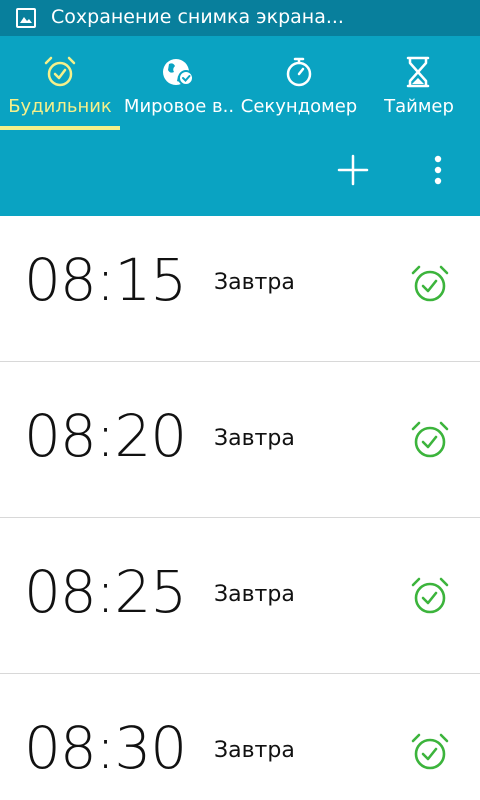 This screenshot has width=480, height=800. Describe the element at coordinates (418, 72) in the screenshot. I see `hourglass-icon` at that location.